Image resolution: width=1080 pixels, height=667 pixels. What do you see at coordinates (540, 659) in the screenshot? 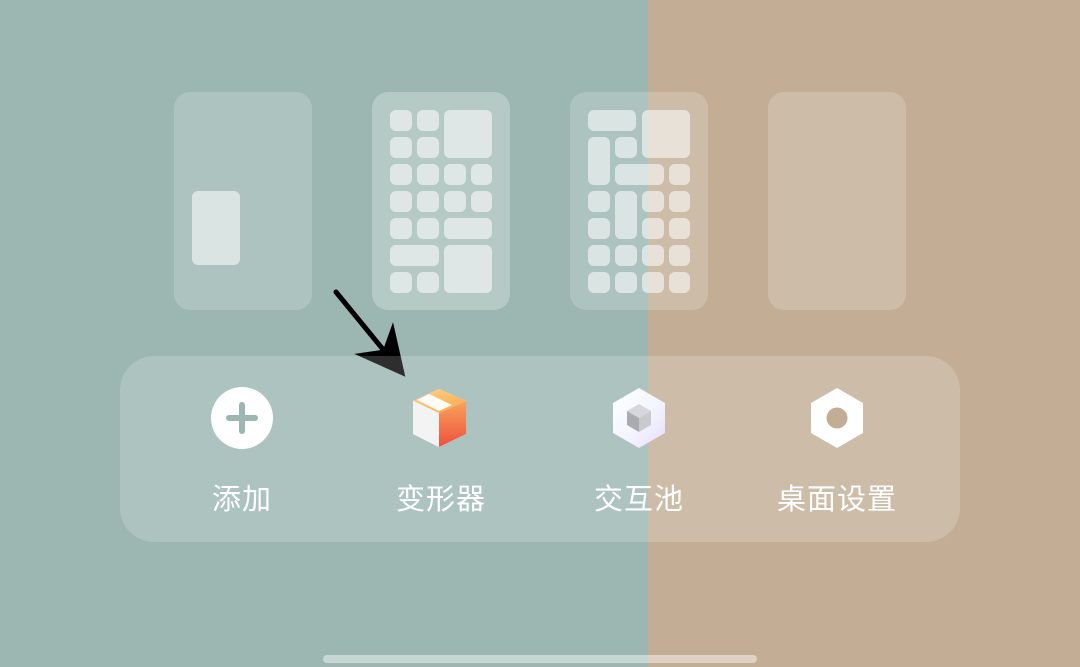
I see `home-indicator` at bounding box center [540, 659].